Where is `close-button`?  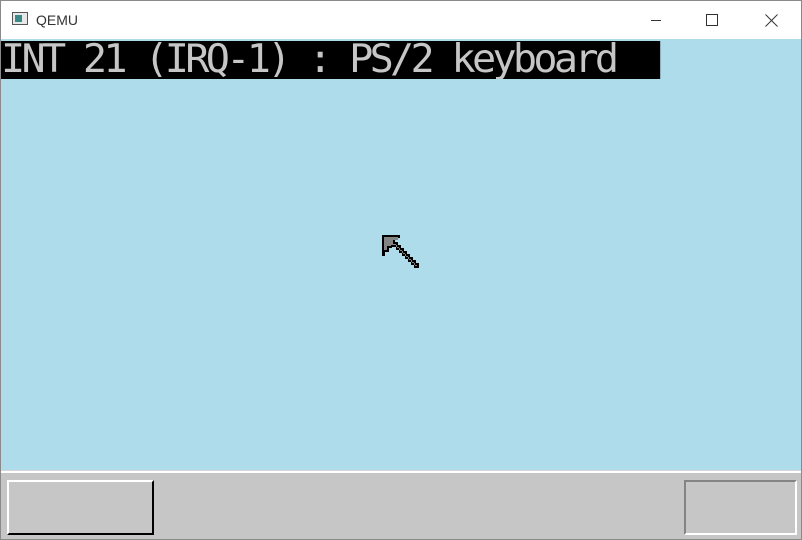 close-button is located at coordinates (771, 20).